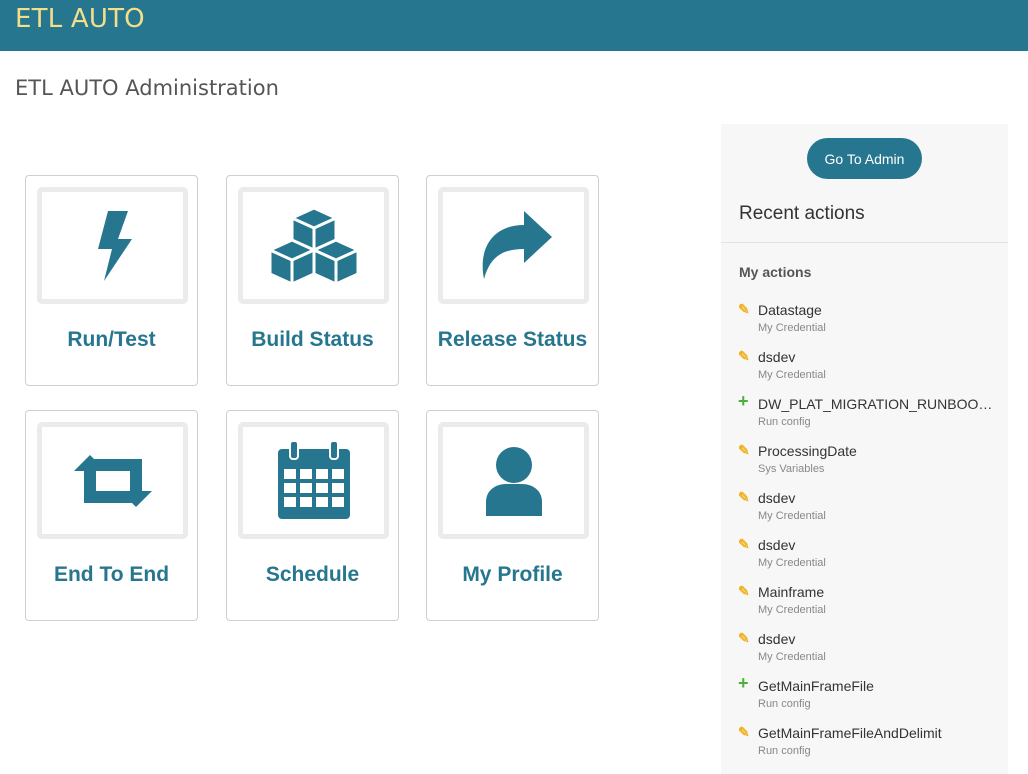 This screenshot has height=774, width=1028. I want to click on action-name: ProcessingDate, so click(878, 451).